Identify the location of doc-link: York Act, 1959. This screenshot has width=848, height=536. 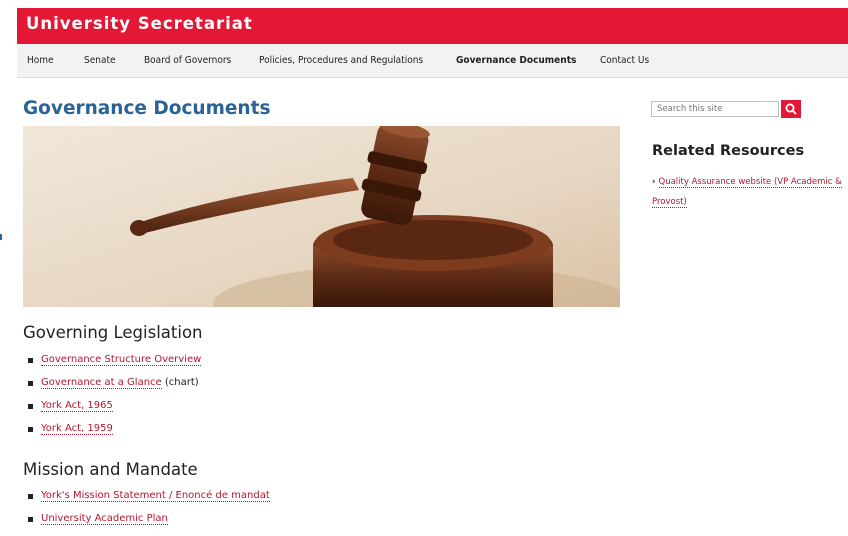
(77, 429).